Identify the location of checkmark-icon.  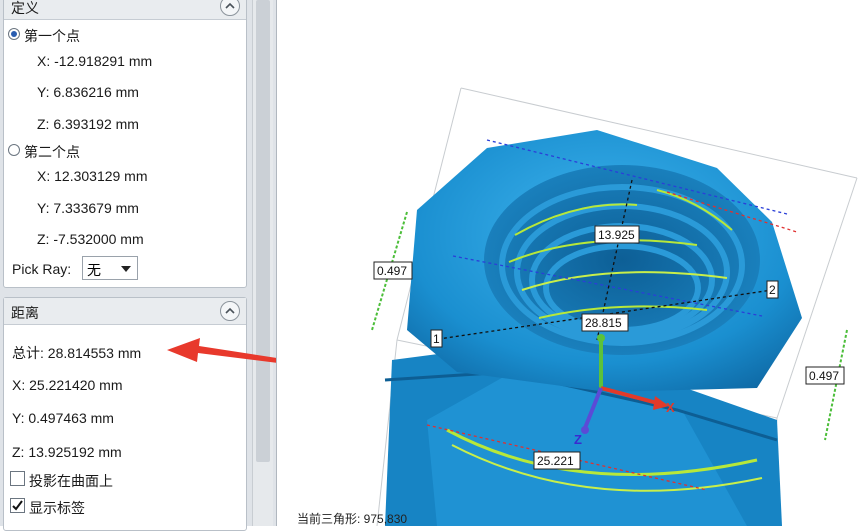
(17, 505).